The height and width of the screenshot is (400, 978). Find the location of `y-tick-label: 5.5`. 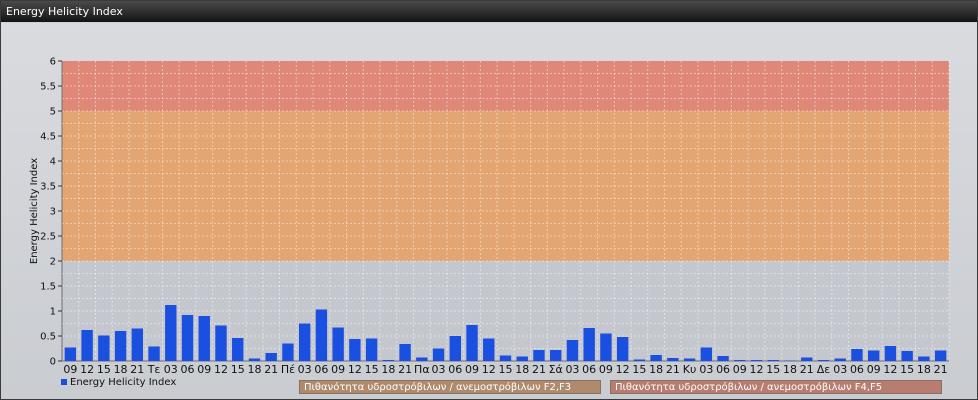

y-tick-label: 5.5 is located at coordinates (48, 87).